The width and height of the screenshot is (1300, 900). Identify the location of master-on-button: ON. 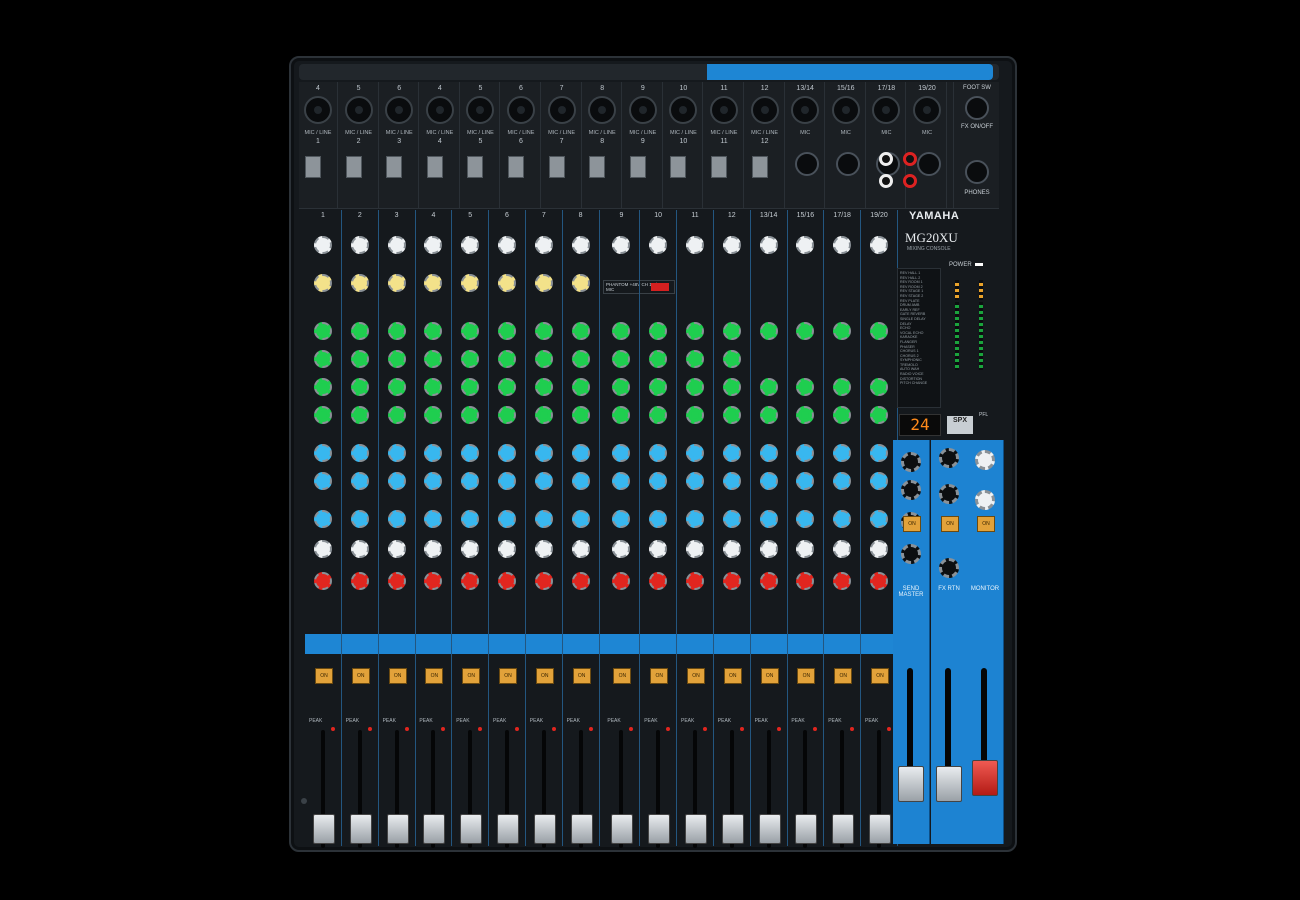
(986, 524).